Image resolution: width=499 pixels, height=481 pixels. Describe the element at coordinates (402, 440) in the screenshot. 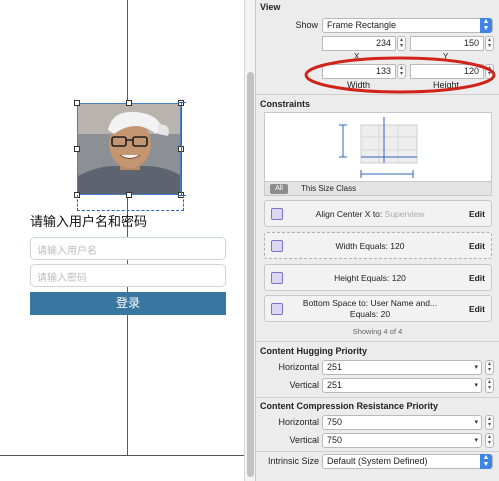

I see `compression-vertical-popup: 750 ▾` at that location.